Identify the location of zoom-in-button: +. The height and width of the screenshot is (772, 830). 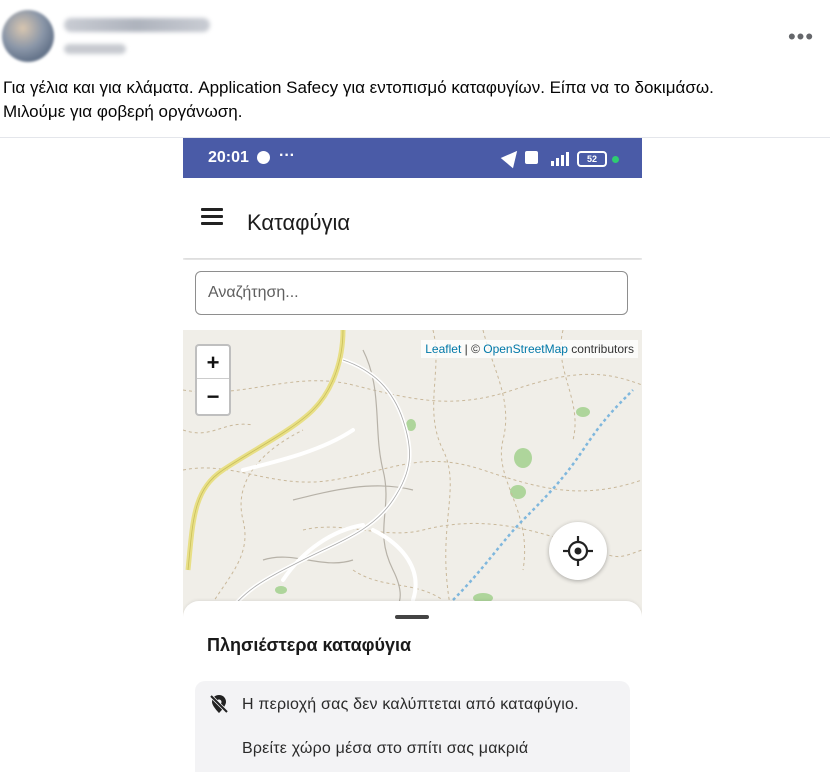
(213, 362).